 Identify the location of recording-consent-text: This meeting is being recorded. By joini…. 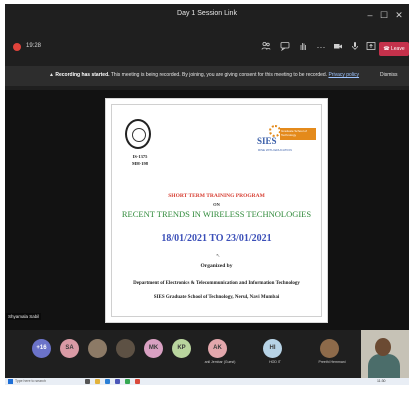
(218, 75).